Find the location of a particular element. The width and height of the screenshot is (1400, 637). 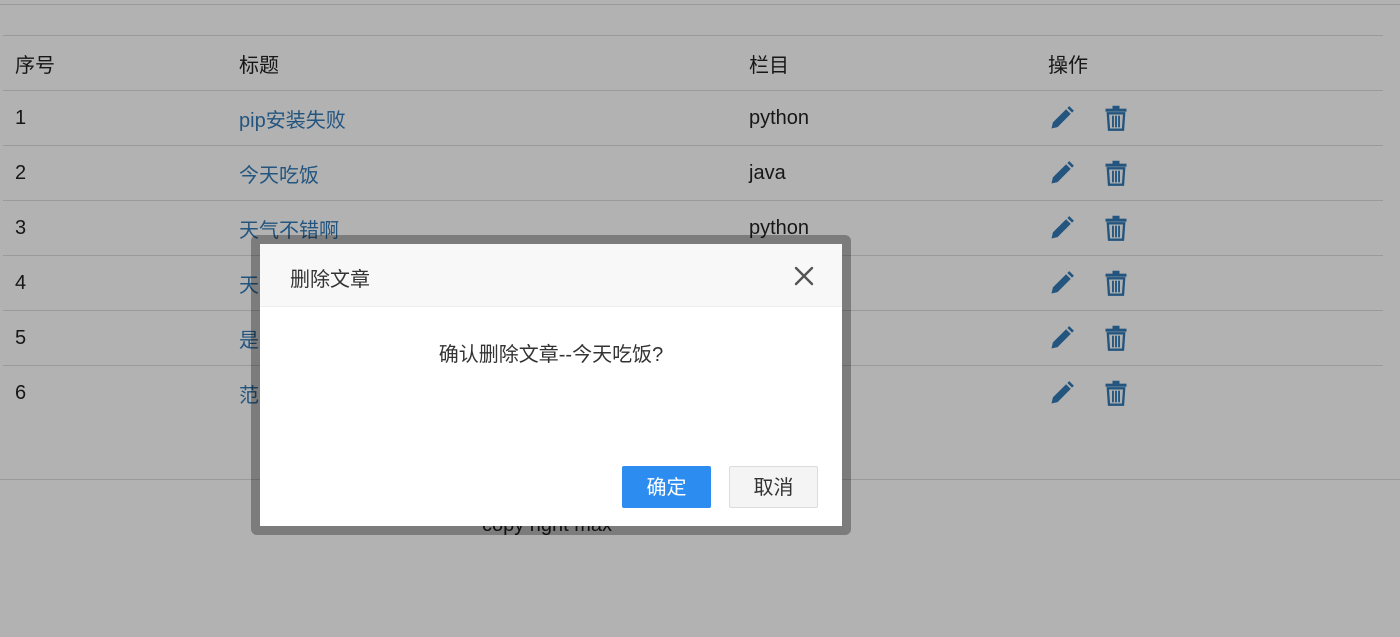

dialog-header: 删除文章 is located at coordinates (551, 275).